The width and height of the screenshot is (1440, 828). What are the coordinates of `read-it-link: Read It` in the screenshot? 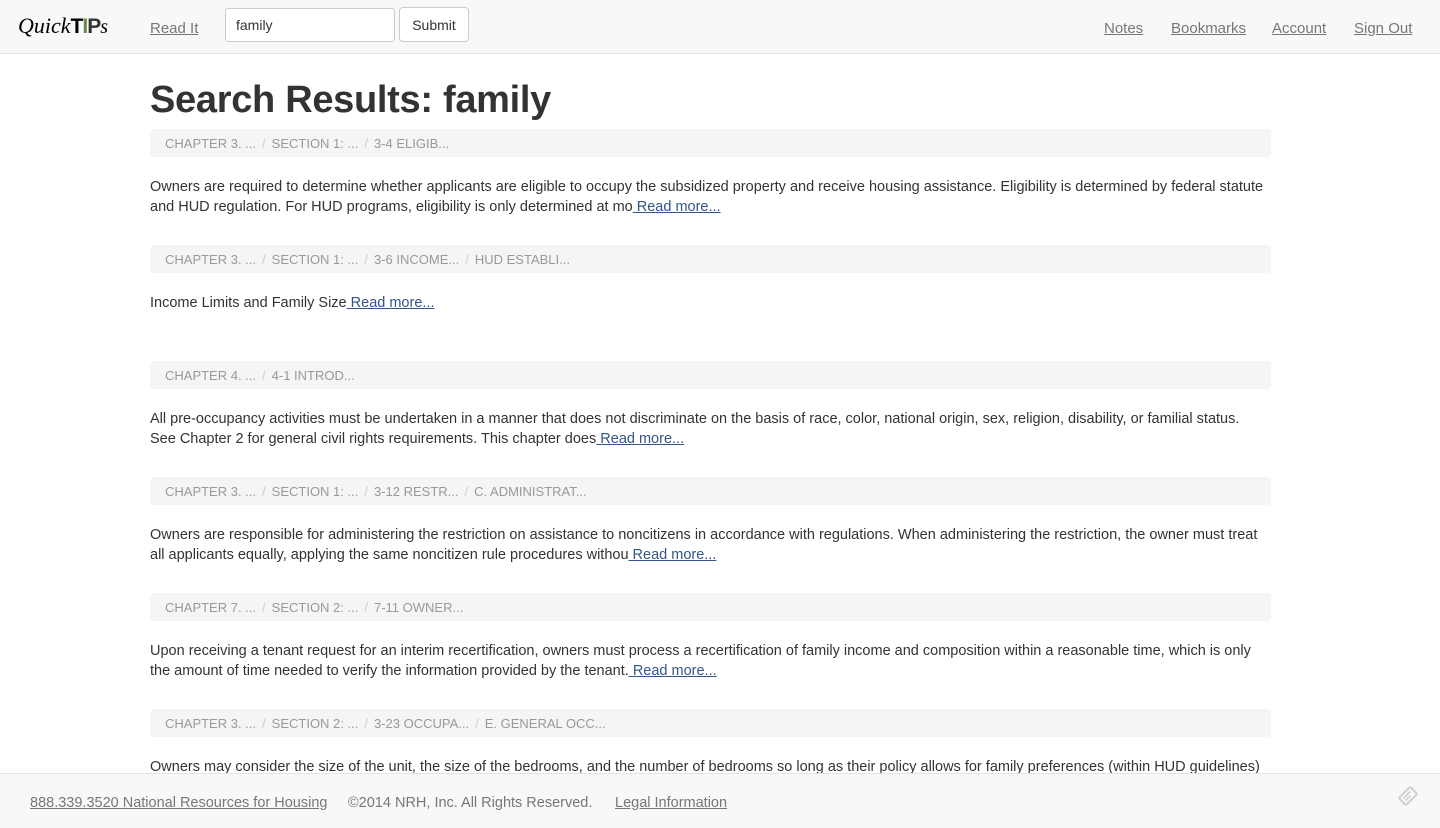 It's located at (174, 28).